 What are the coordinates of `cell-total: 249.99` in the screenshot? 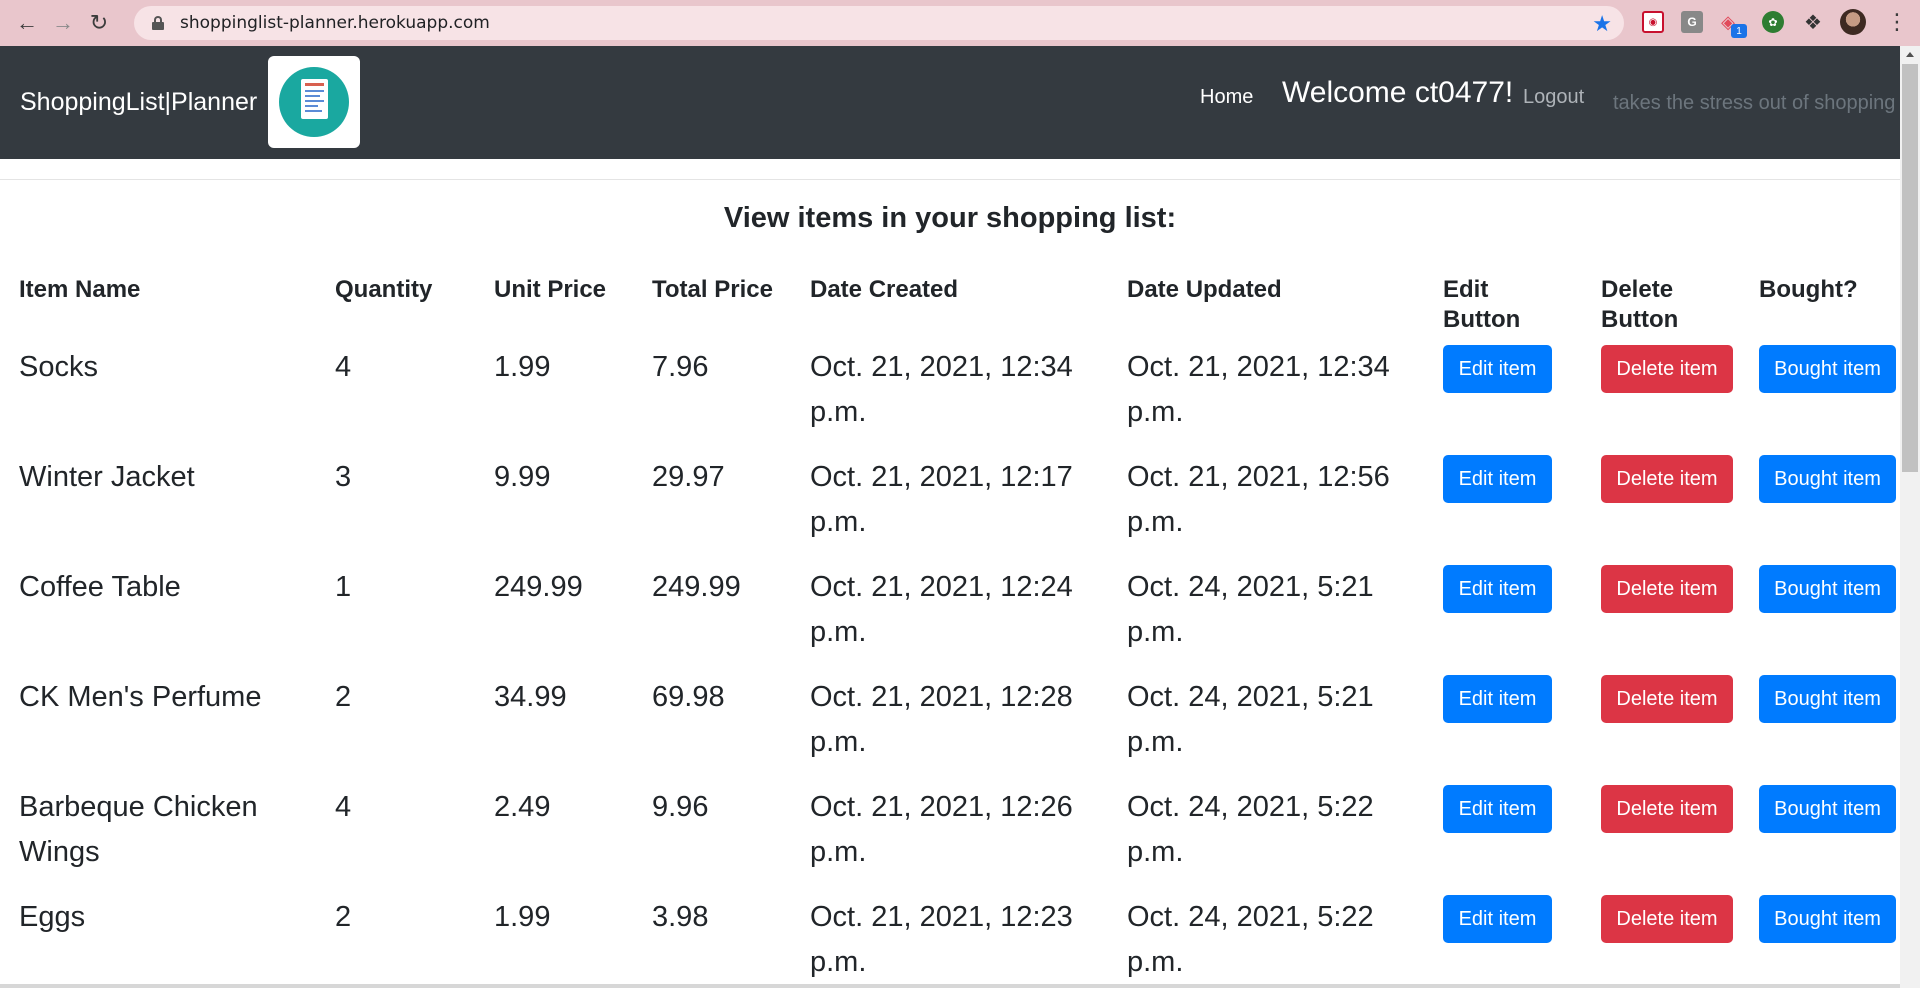 It's located at (696, 587).